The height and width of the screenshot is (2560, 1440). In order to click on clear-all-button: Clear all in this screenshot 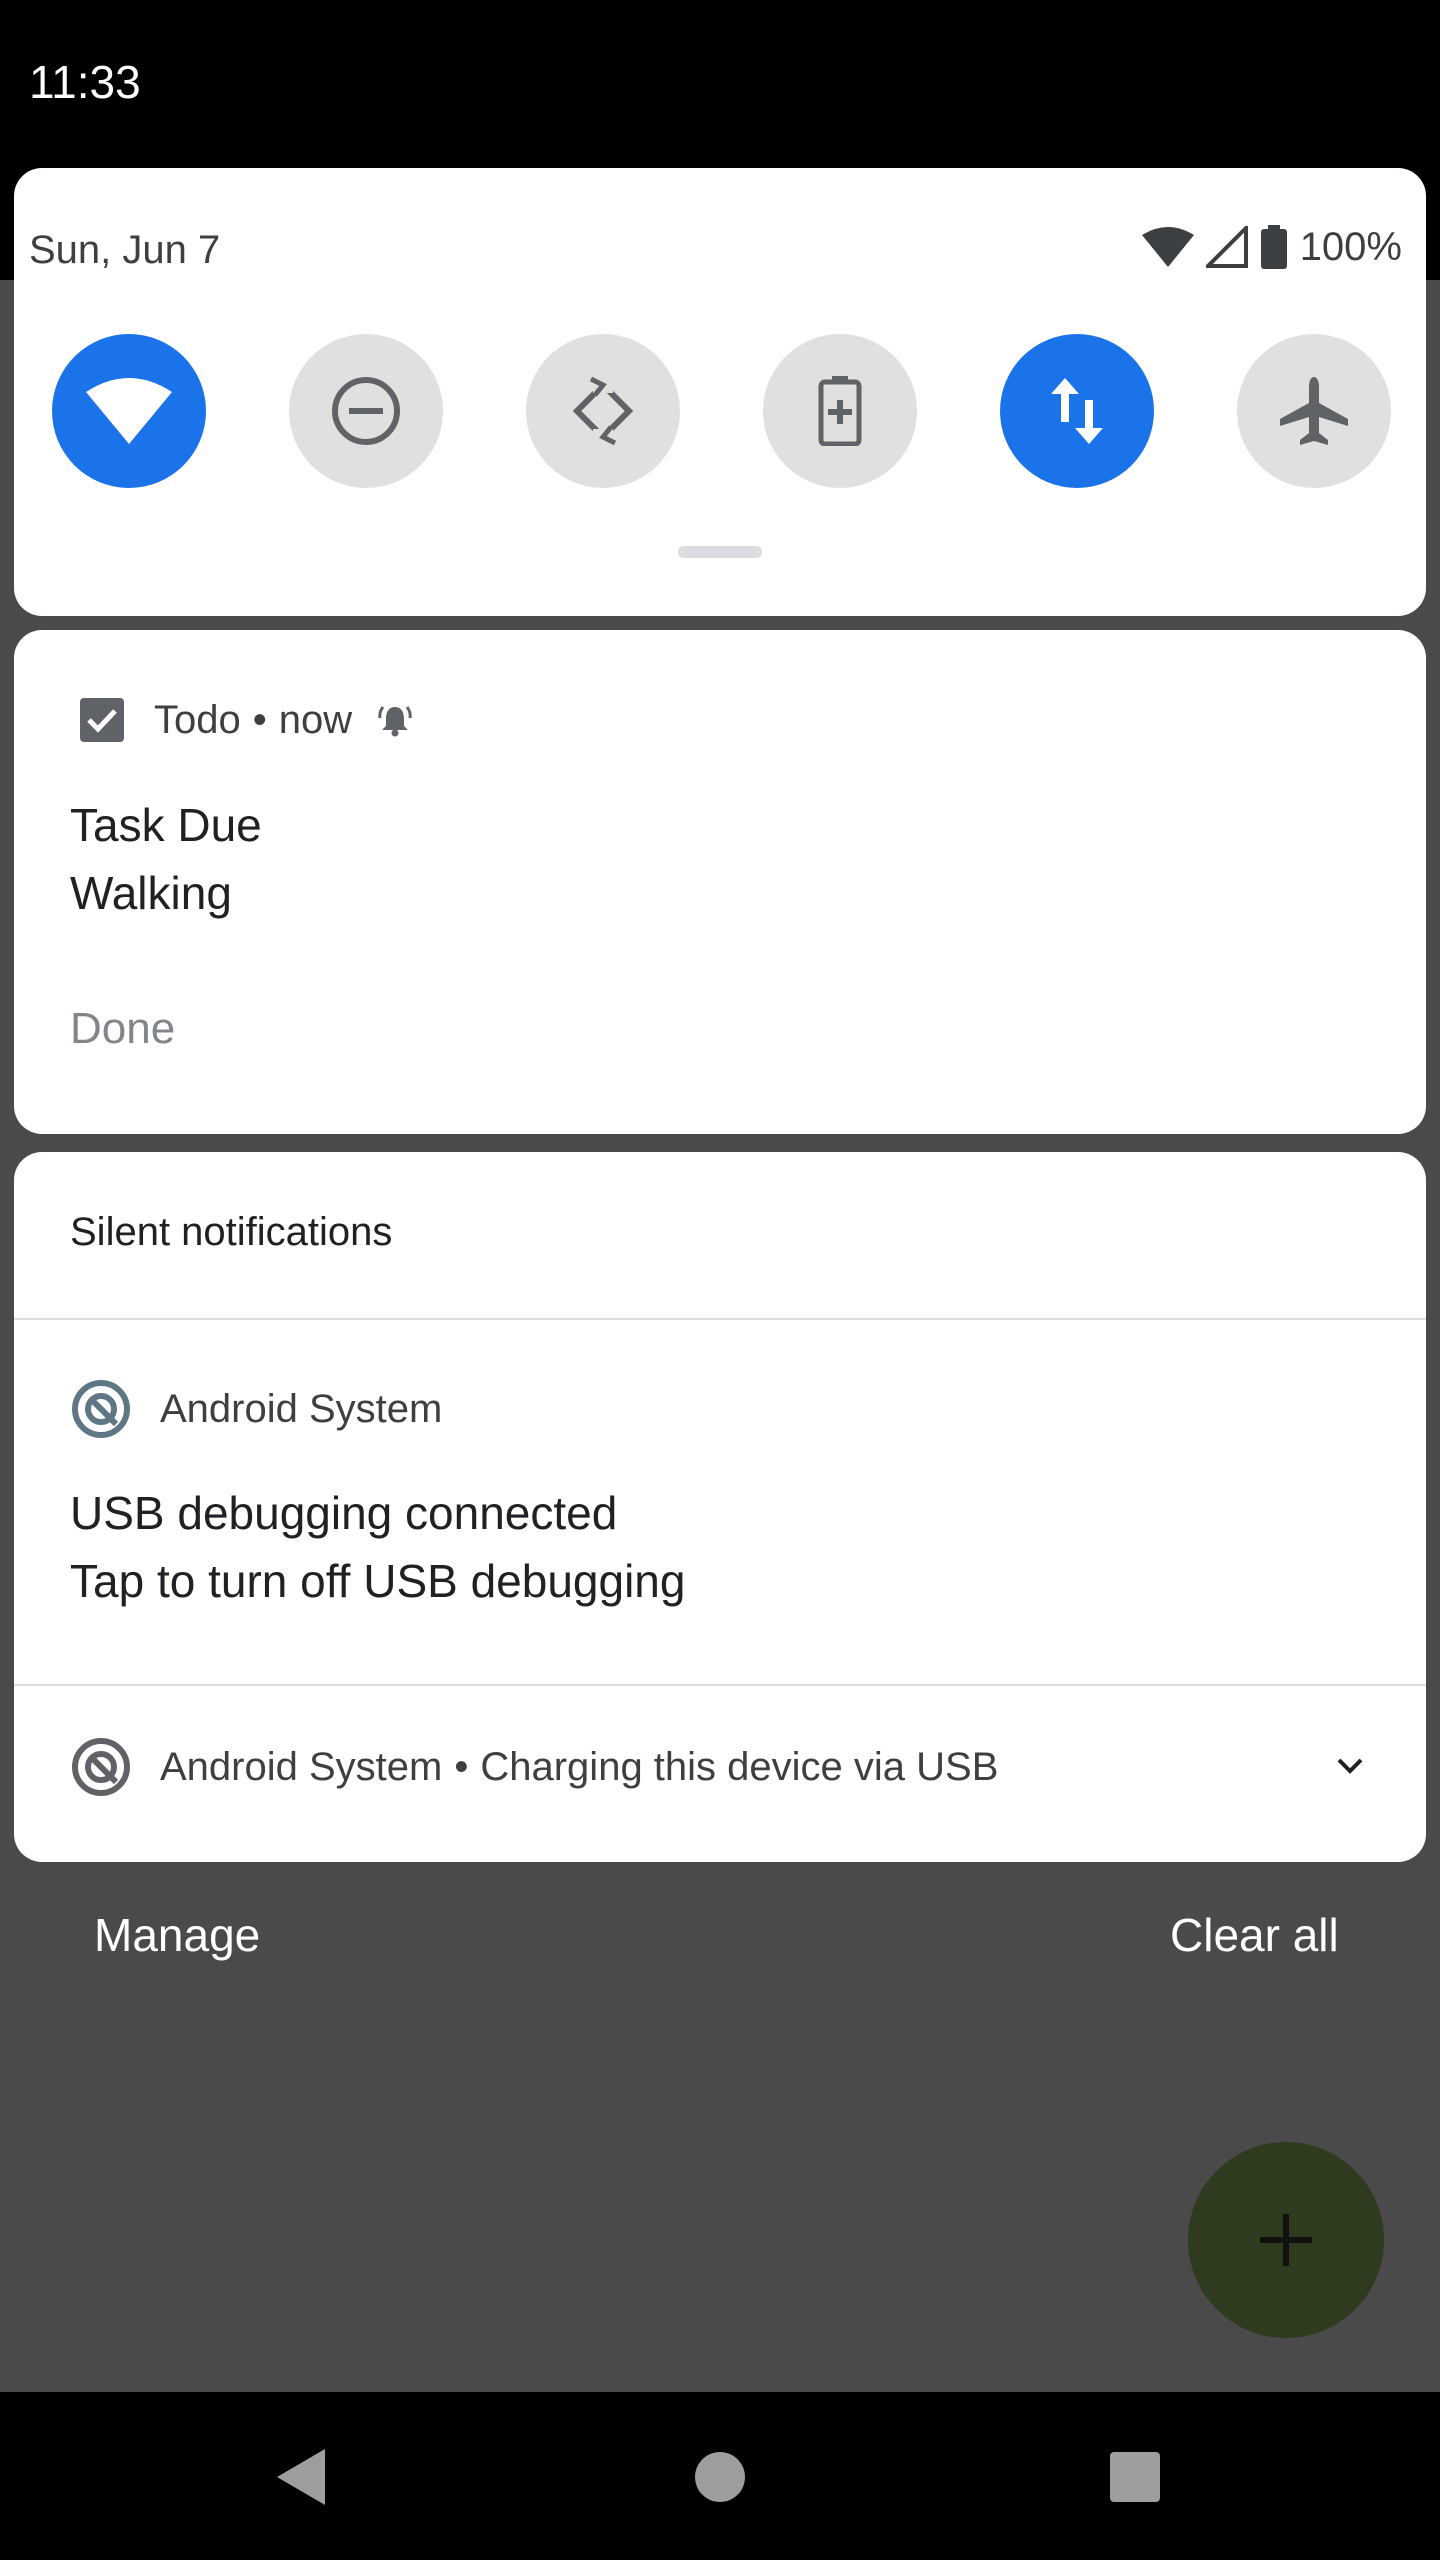, I will do `click(1254, 1935)`.